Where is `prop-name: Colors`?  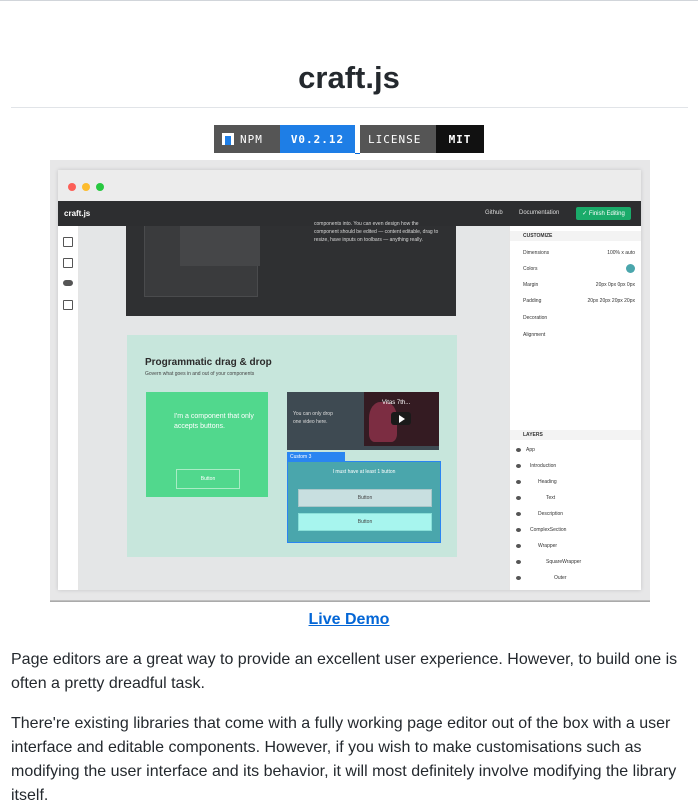
prop-name: Colors is located at coordinates (530, 269).